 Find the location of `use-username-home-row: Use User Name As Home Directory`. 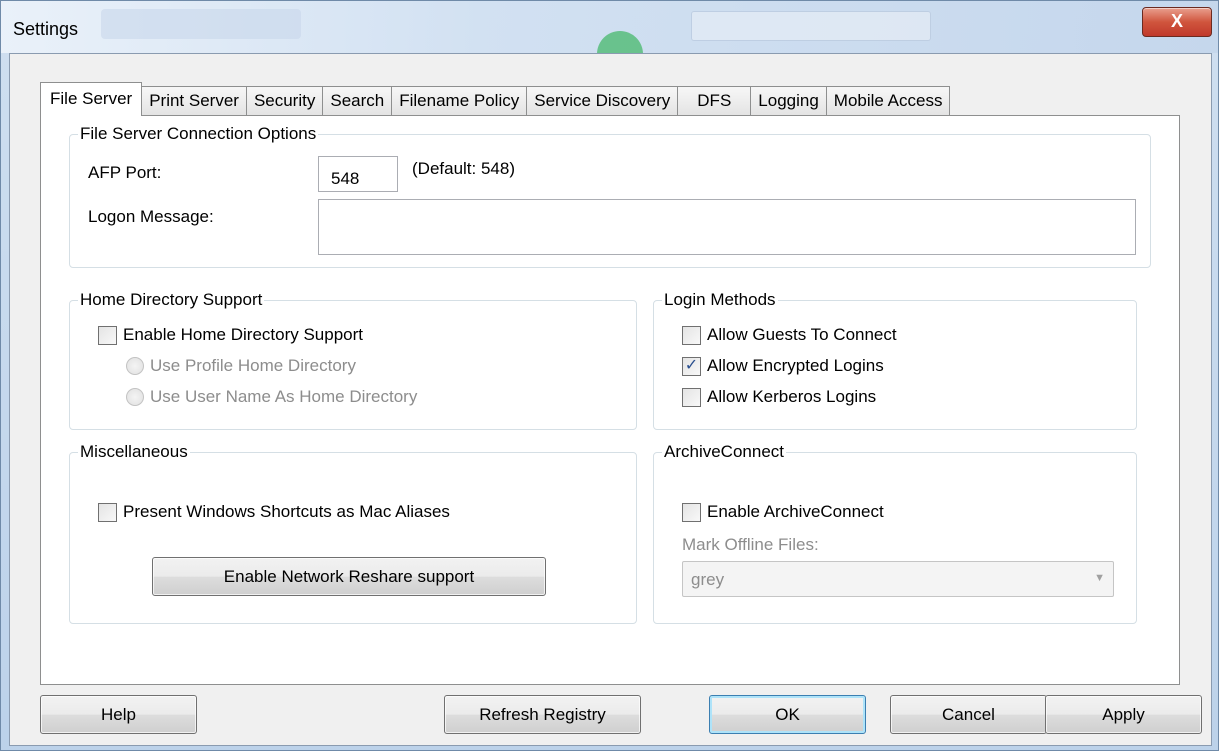

use-username-home-row: Use User Name As Home Directory is located at coordinates (271, 397).